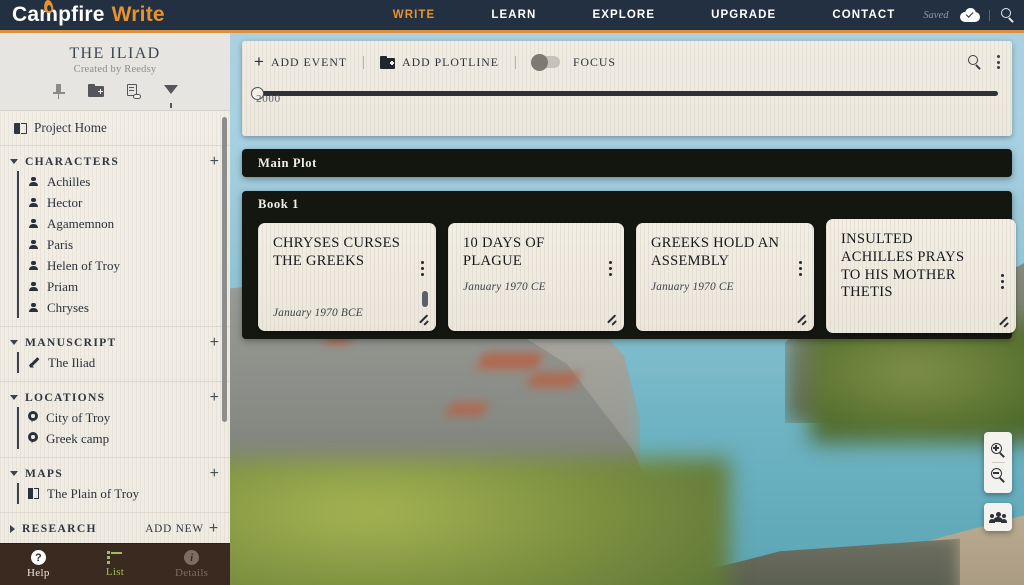 This screenshot has height=585, width=1024. I want to click on sidebar-item-the-iliad: The Iliad, so click(124, 362).